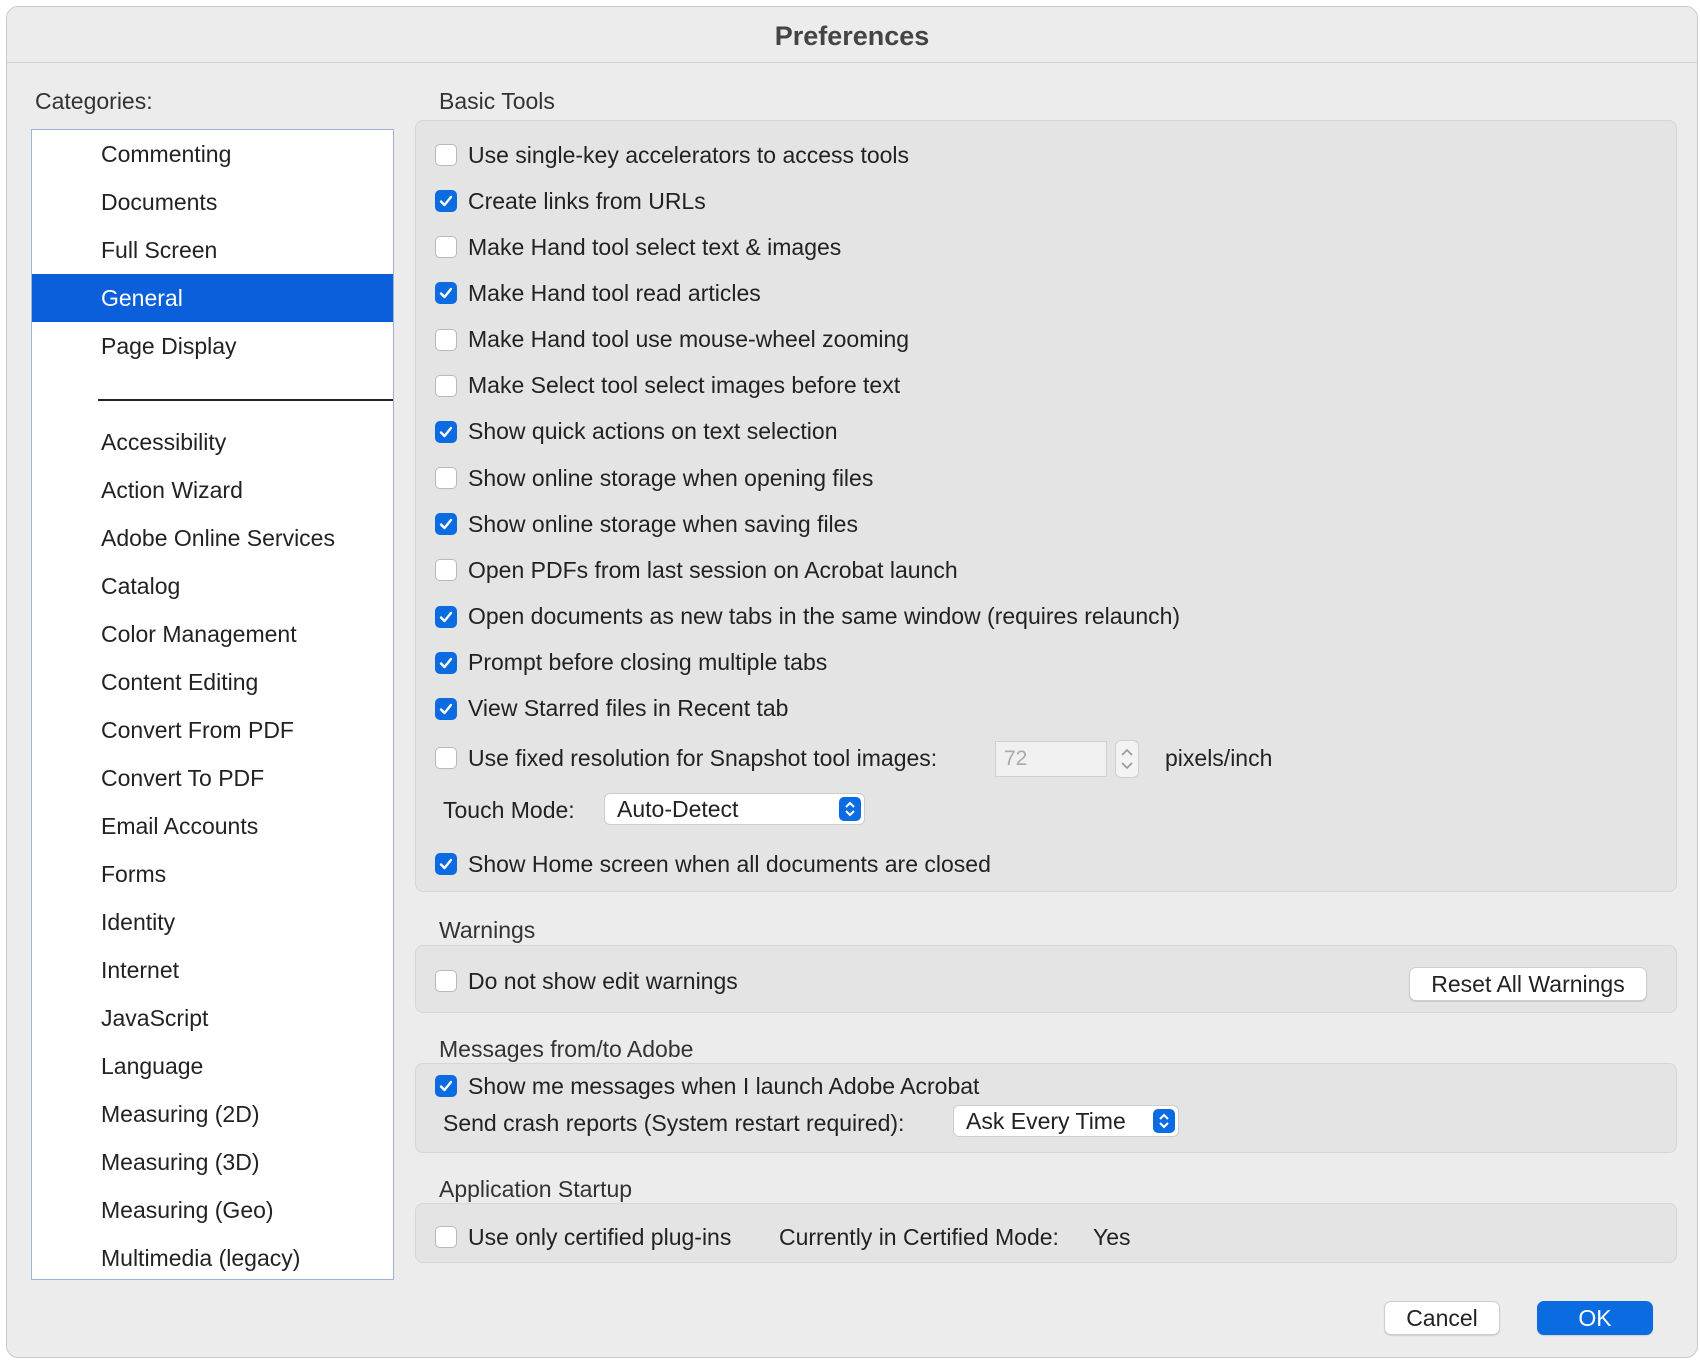 This screenshot has height=1362, width=1700. I want to click on touch-mode-label: Touch Mode:, so click(509, 810).